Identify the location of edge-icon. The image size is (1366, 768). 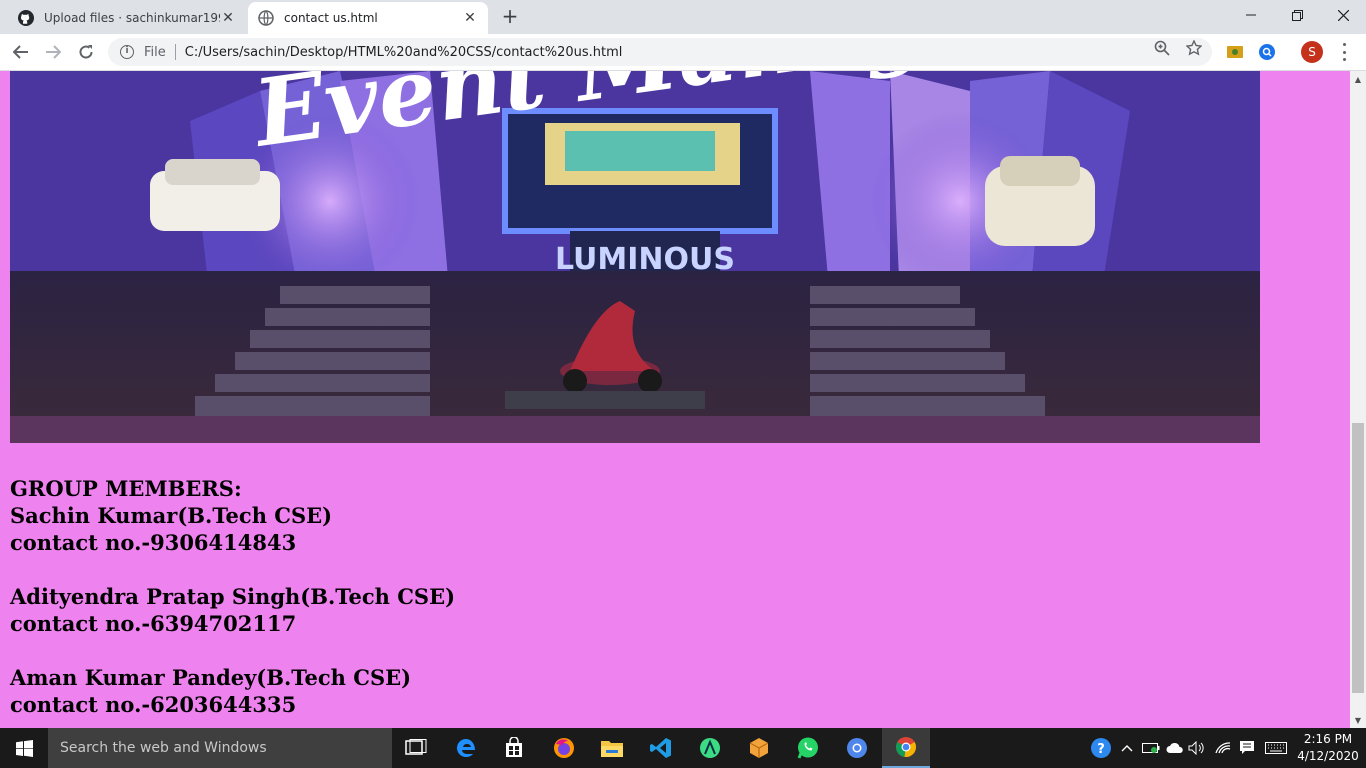
(466, 748).